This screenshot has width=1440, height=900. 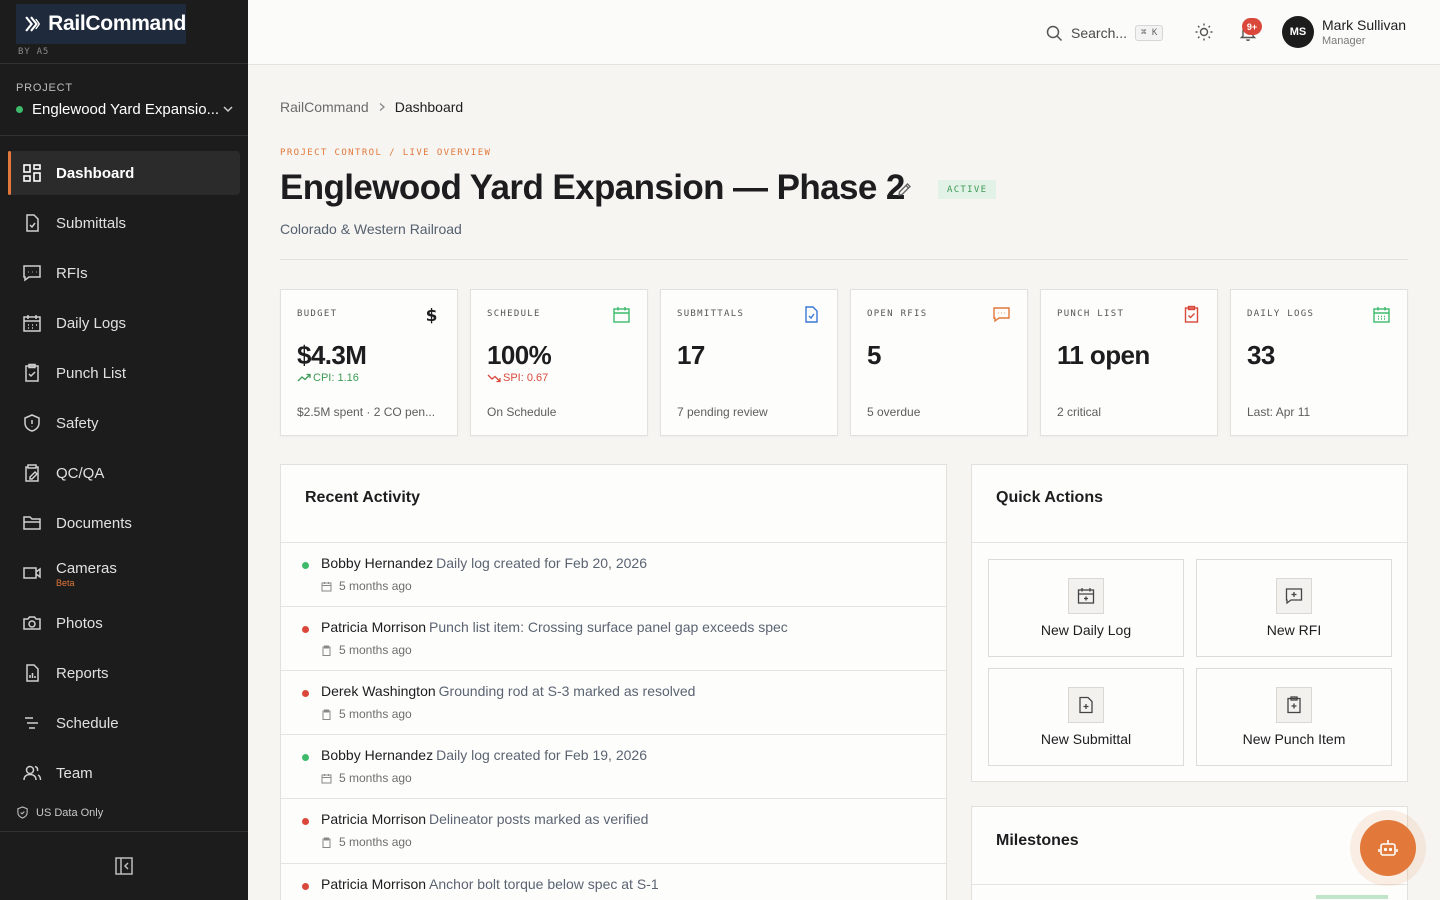 I want to click on sidebar-item-daily-logs: Daily Logs, so click(x=124, y=323).